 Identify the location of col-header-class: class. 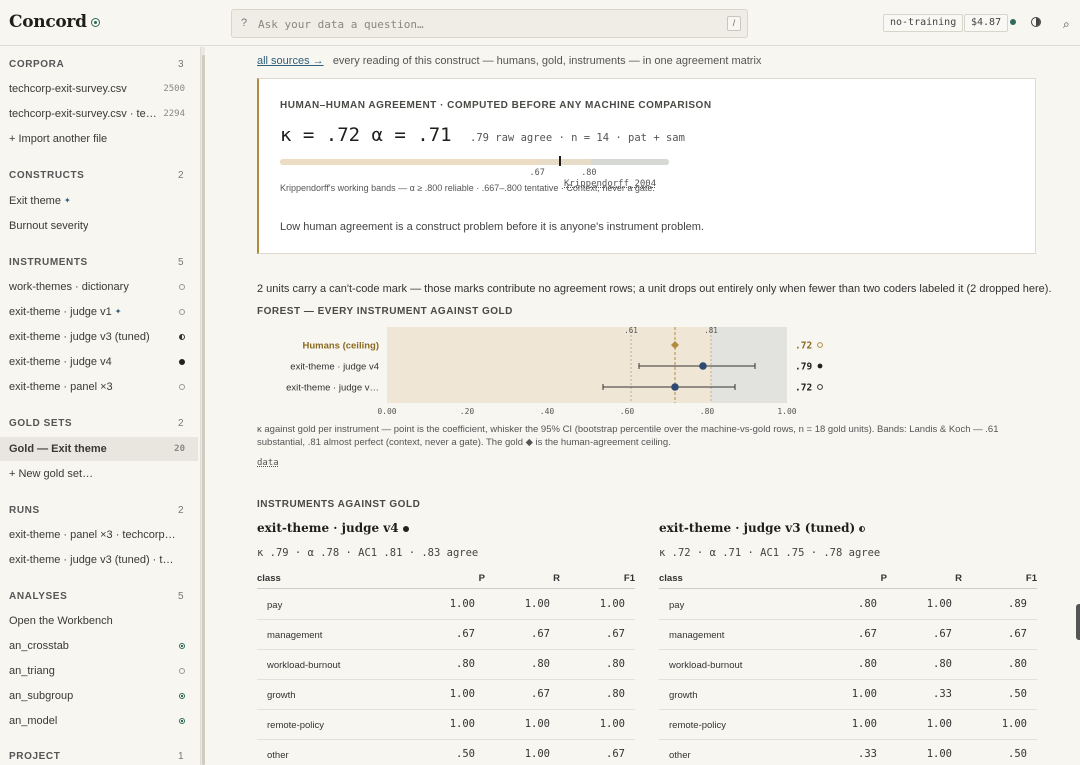
(269, 578).